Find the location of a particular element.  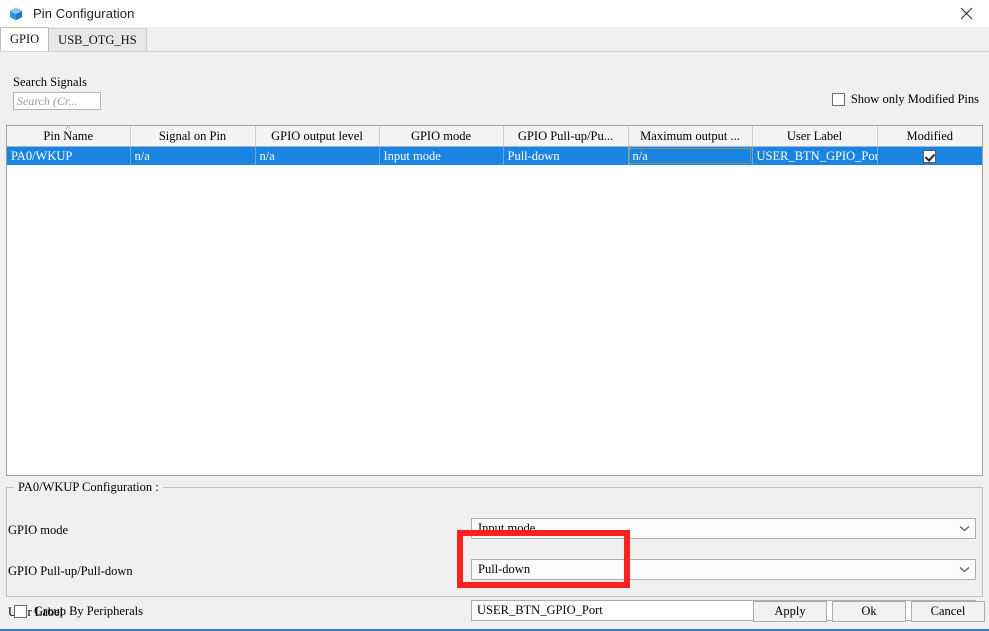

tab-gpio-label: GPIO is located at coordinates (25, 39).